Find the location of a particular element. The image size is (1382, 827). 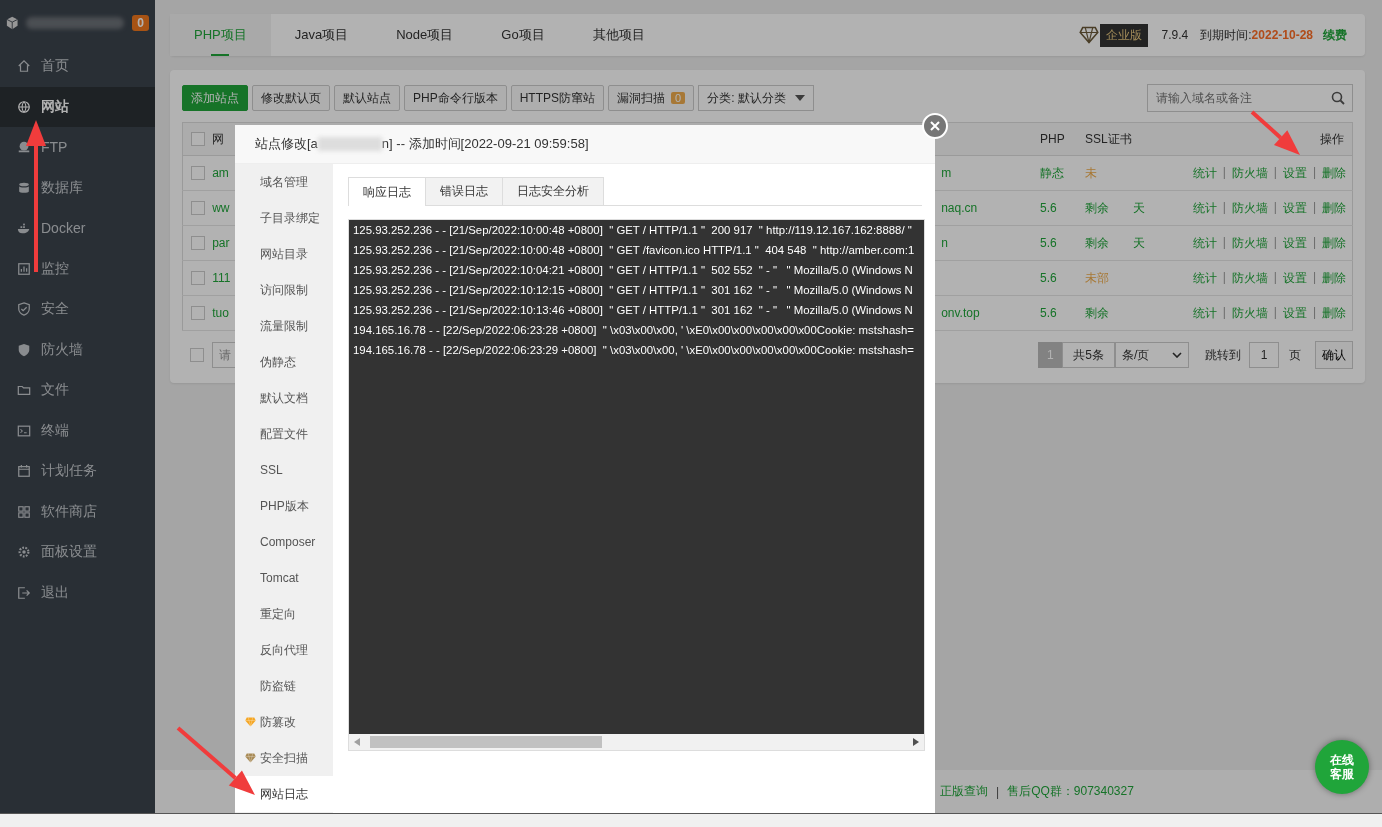

site-name: tuo is located at coordinates (220, 313).